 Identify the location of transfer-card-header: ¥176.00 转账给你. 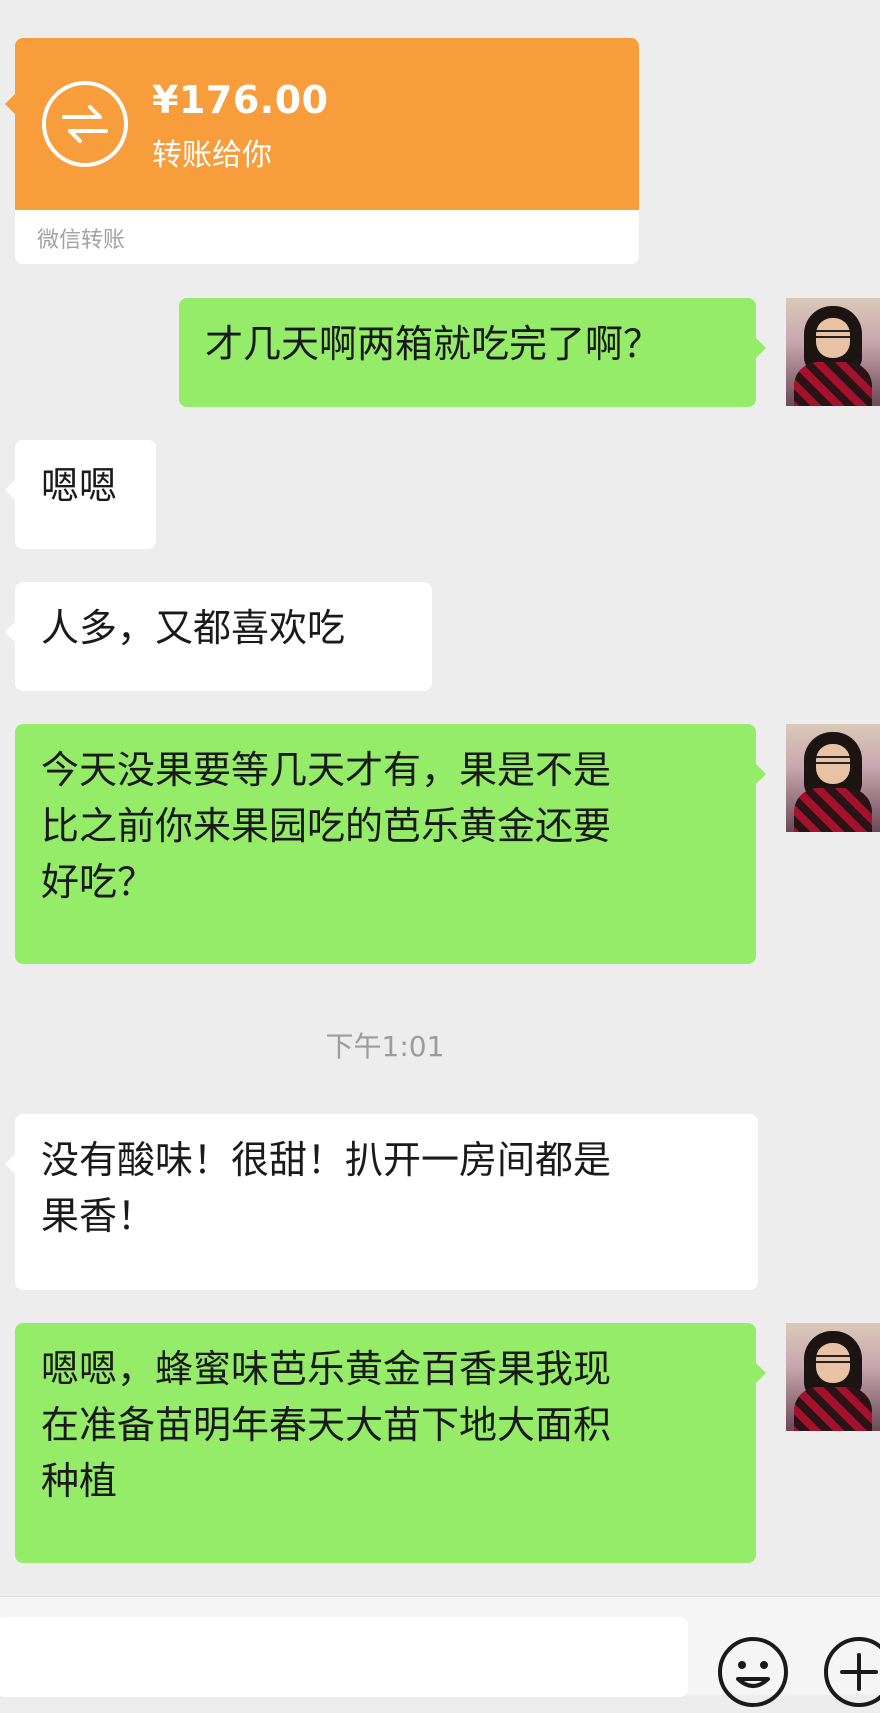
(322, 124).